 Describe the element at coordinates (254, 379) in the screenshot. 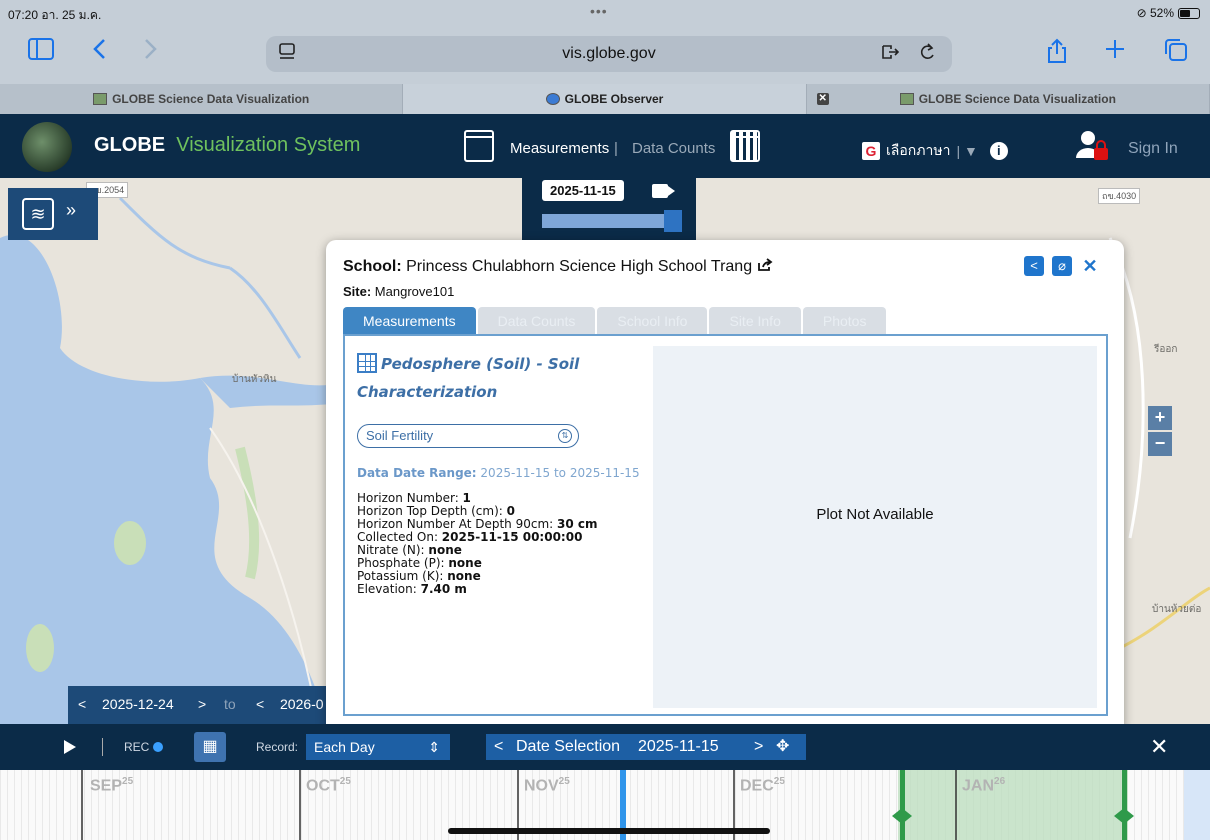

I see `place-label: บ้านหัวหิน` at that location.